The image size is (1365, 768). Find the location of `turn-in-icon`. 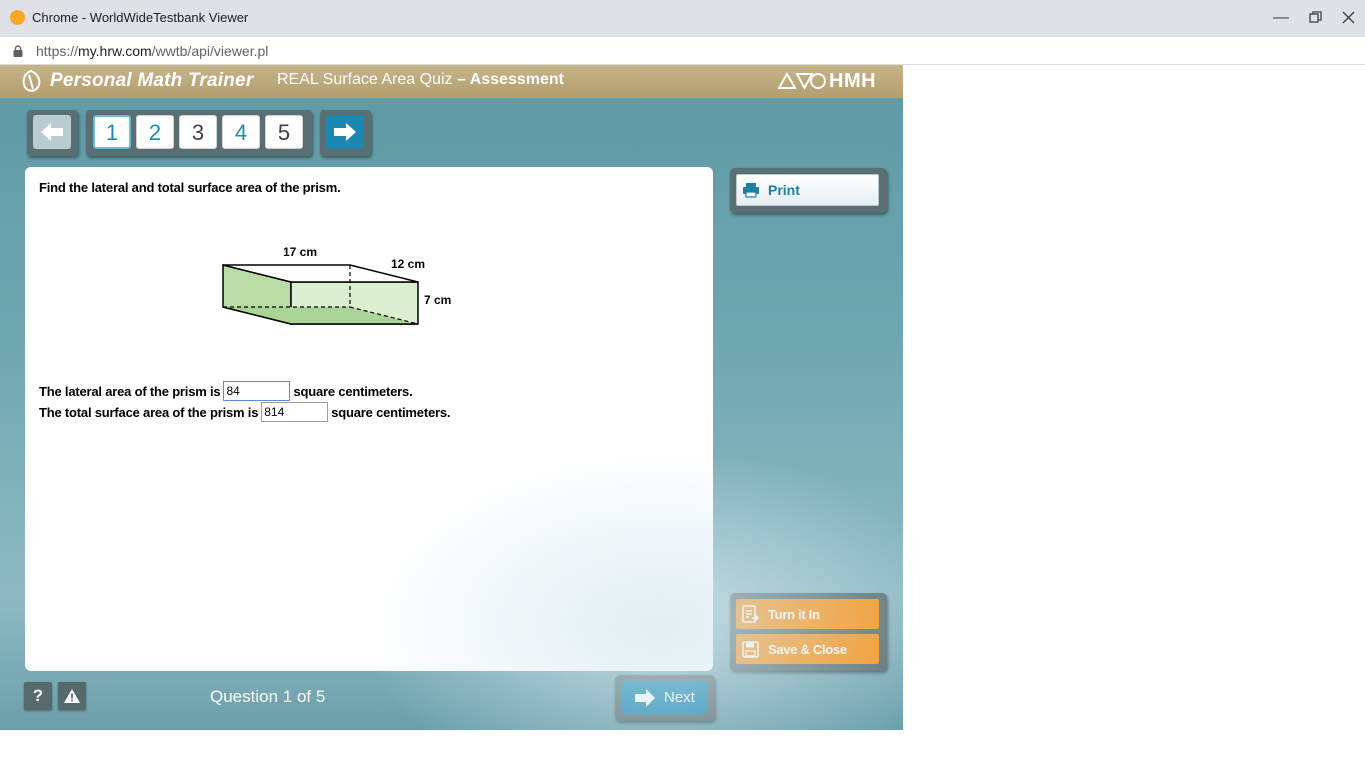

turn-in-icon is located at coordinates (751, 613).